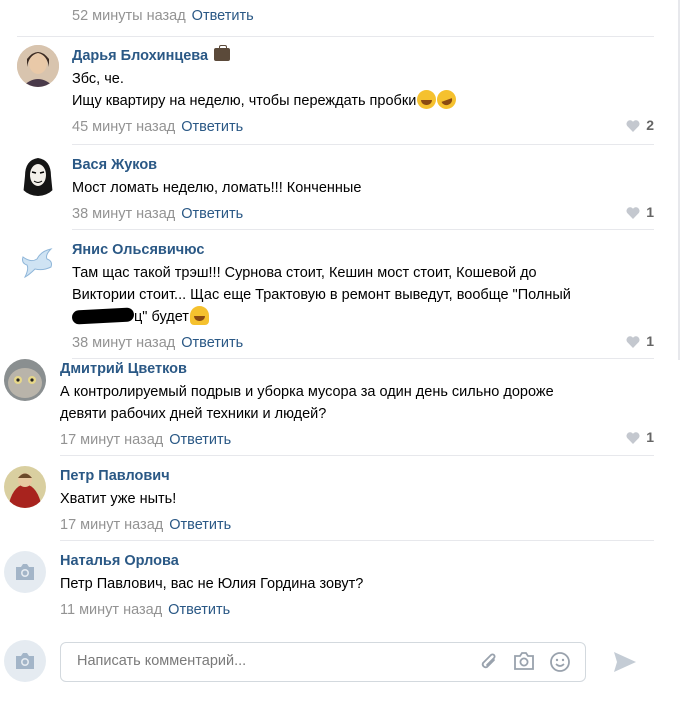 The height and width of the screenshot is (717, 680). What do you see at coordinates (103, 316) in the screenshot?
I see `censored-scribble` at bounding box center [103, 316].